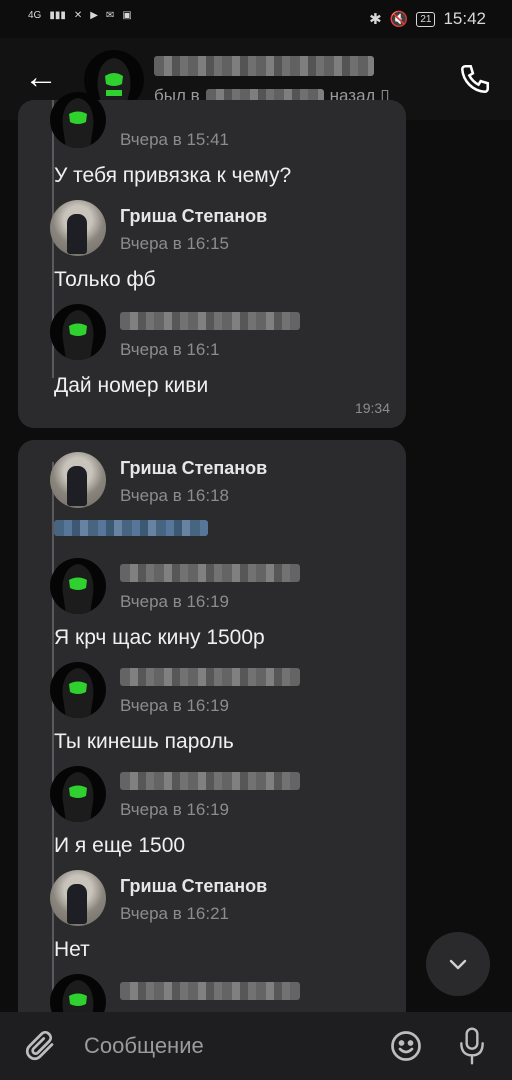  Describe the element at coordinates (170, 349) in the screenshot. I see `message-time: Вчера в 16:1` at that location.